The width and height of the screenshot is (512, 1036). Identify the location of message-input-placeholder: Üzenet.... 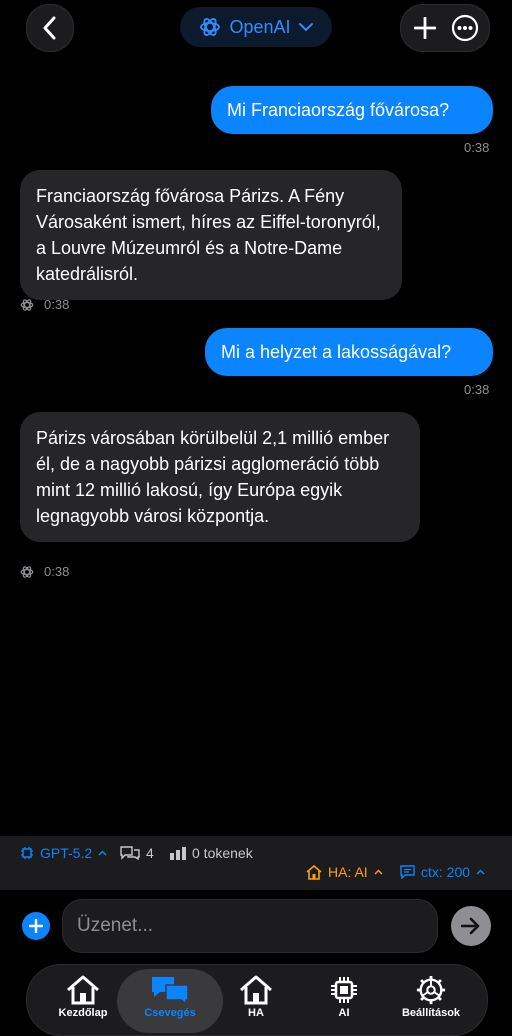
(115, 925).